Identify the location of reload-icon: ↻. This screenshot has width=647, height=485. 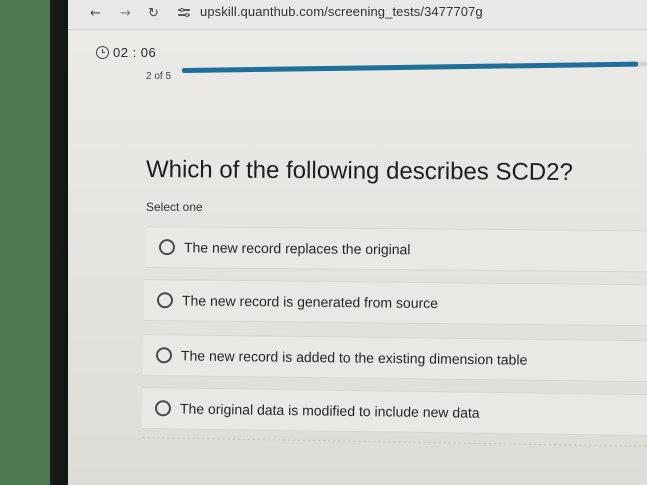
(153, 13).